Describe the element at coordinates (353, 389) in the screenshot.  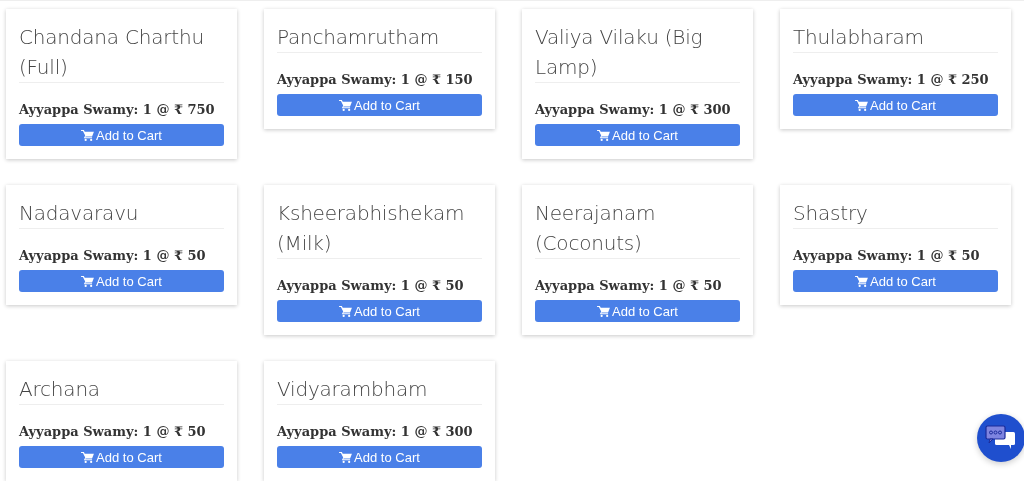
I see `offering-title: Vidyarambham` at that location.